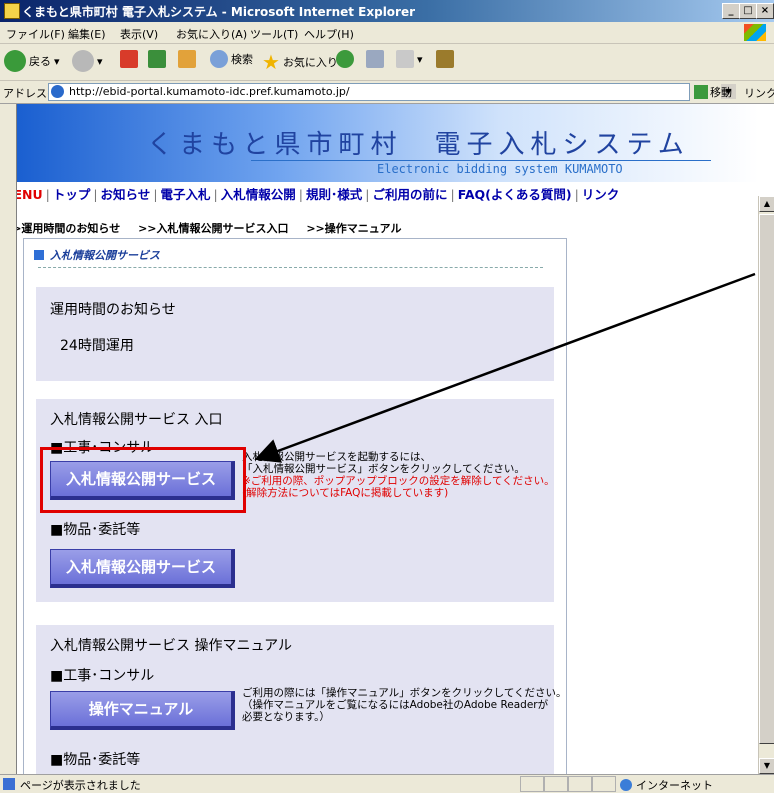  What do you see at coordinates (32, 61) in the screenshot?
I see `back-button: 戻る ▾` at bounding box center [32, 61].